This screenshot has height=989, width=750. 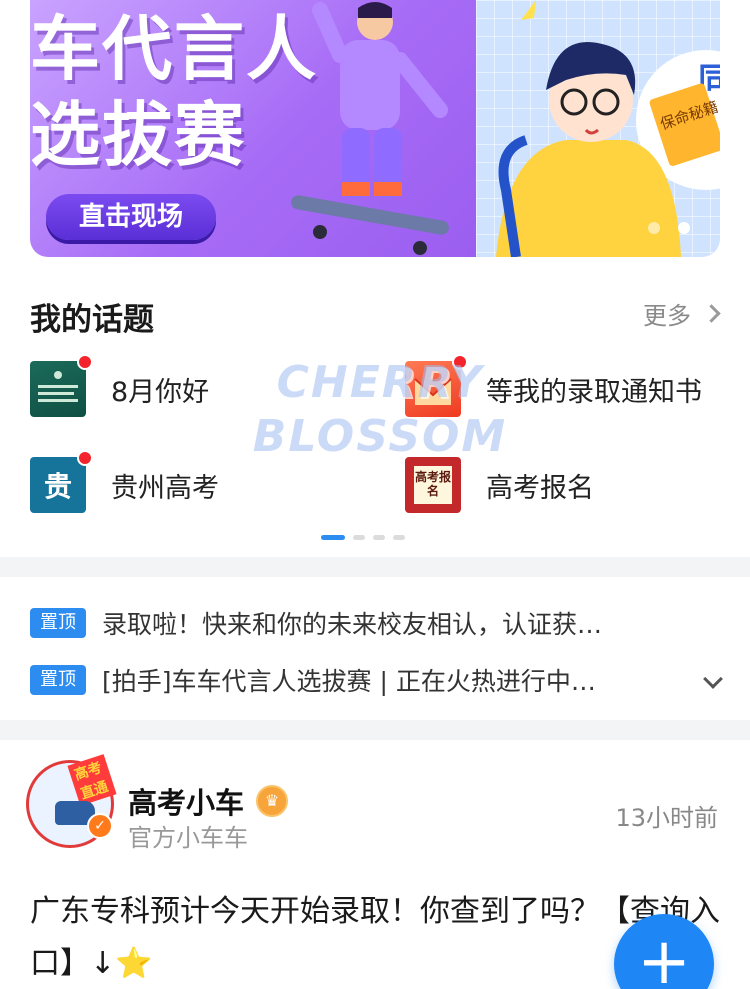 I want to click on topic-label: 8月你好, so click(x=160, y=392).